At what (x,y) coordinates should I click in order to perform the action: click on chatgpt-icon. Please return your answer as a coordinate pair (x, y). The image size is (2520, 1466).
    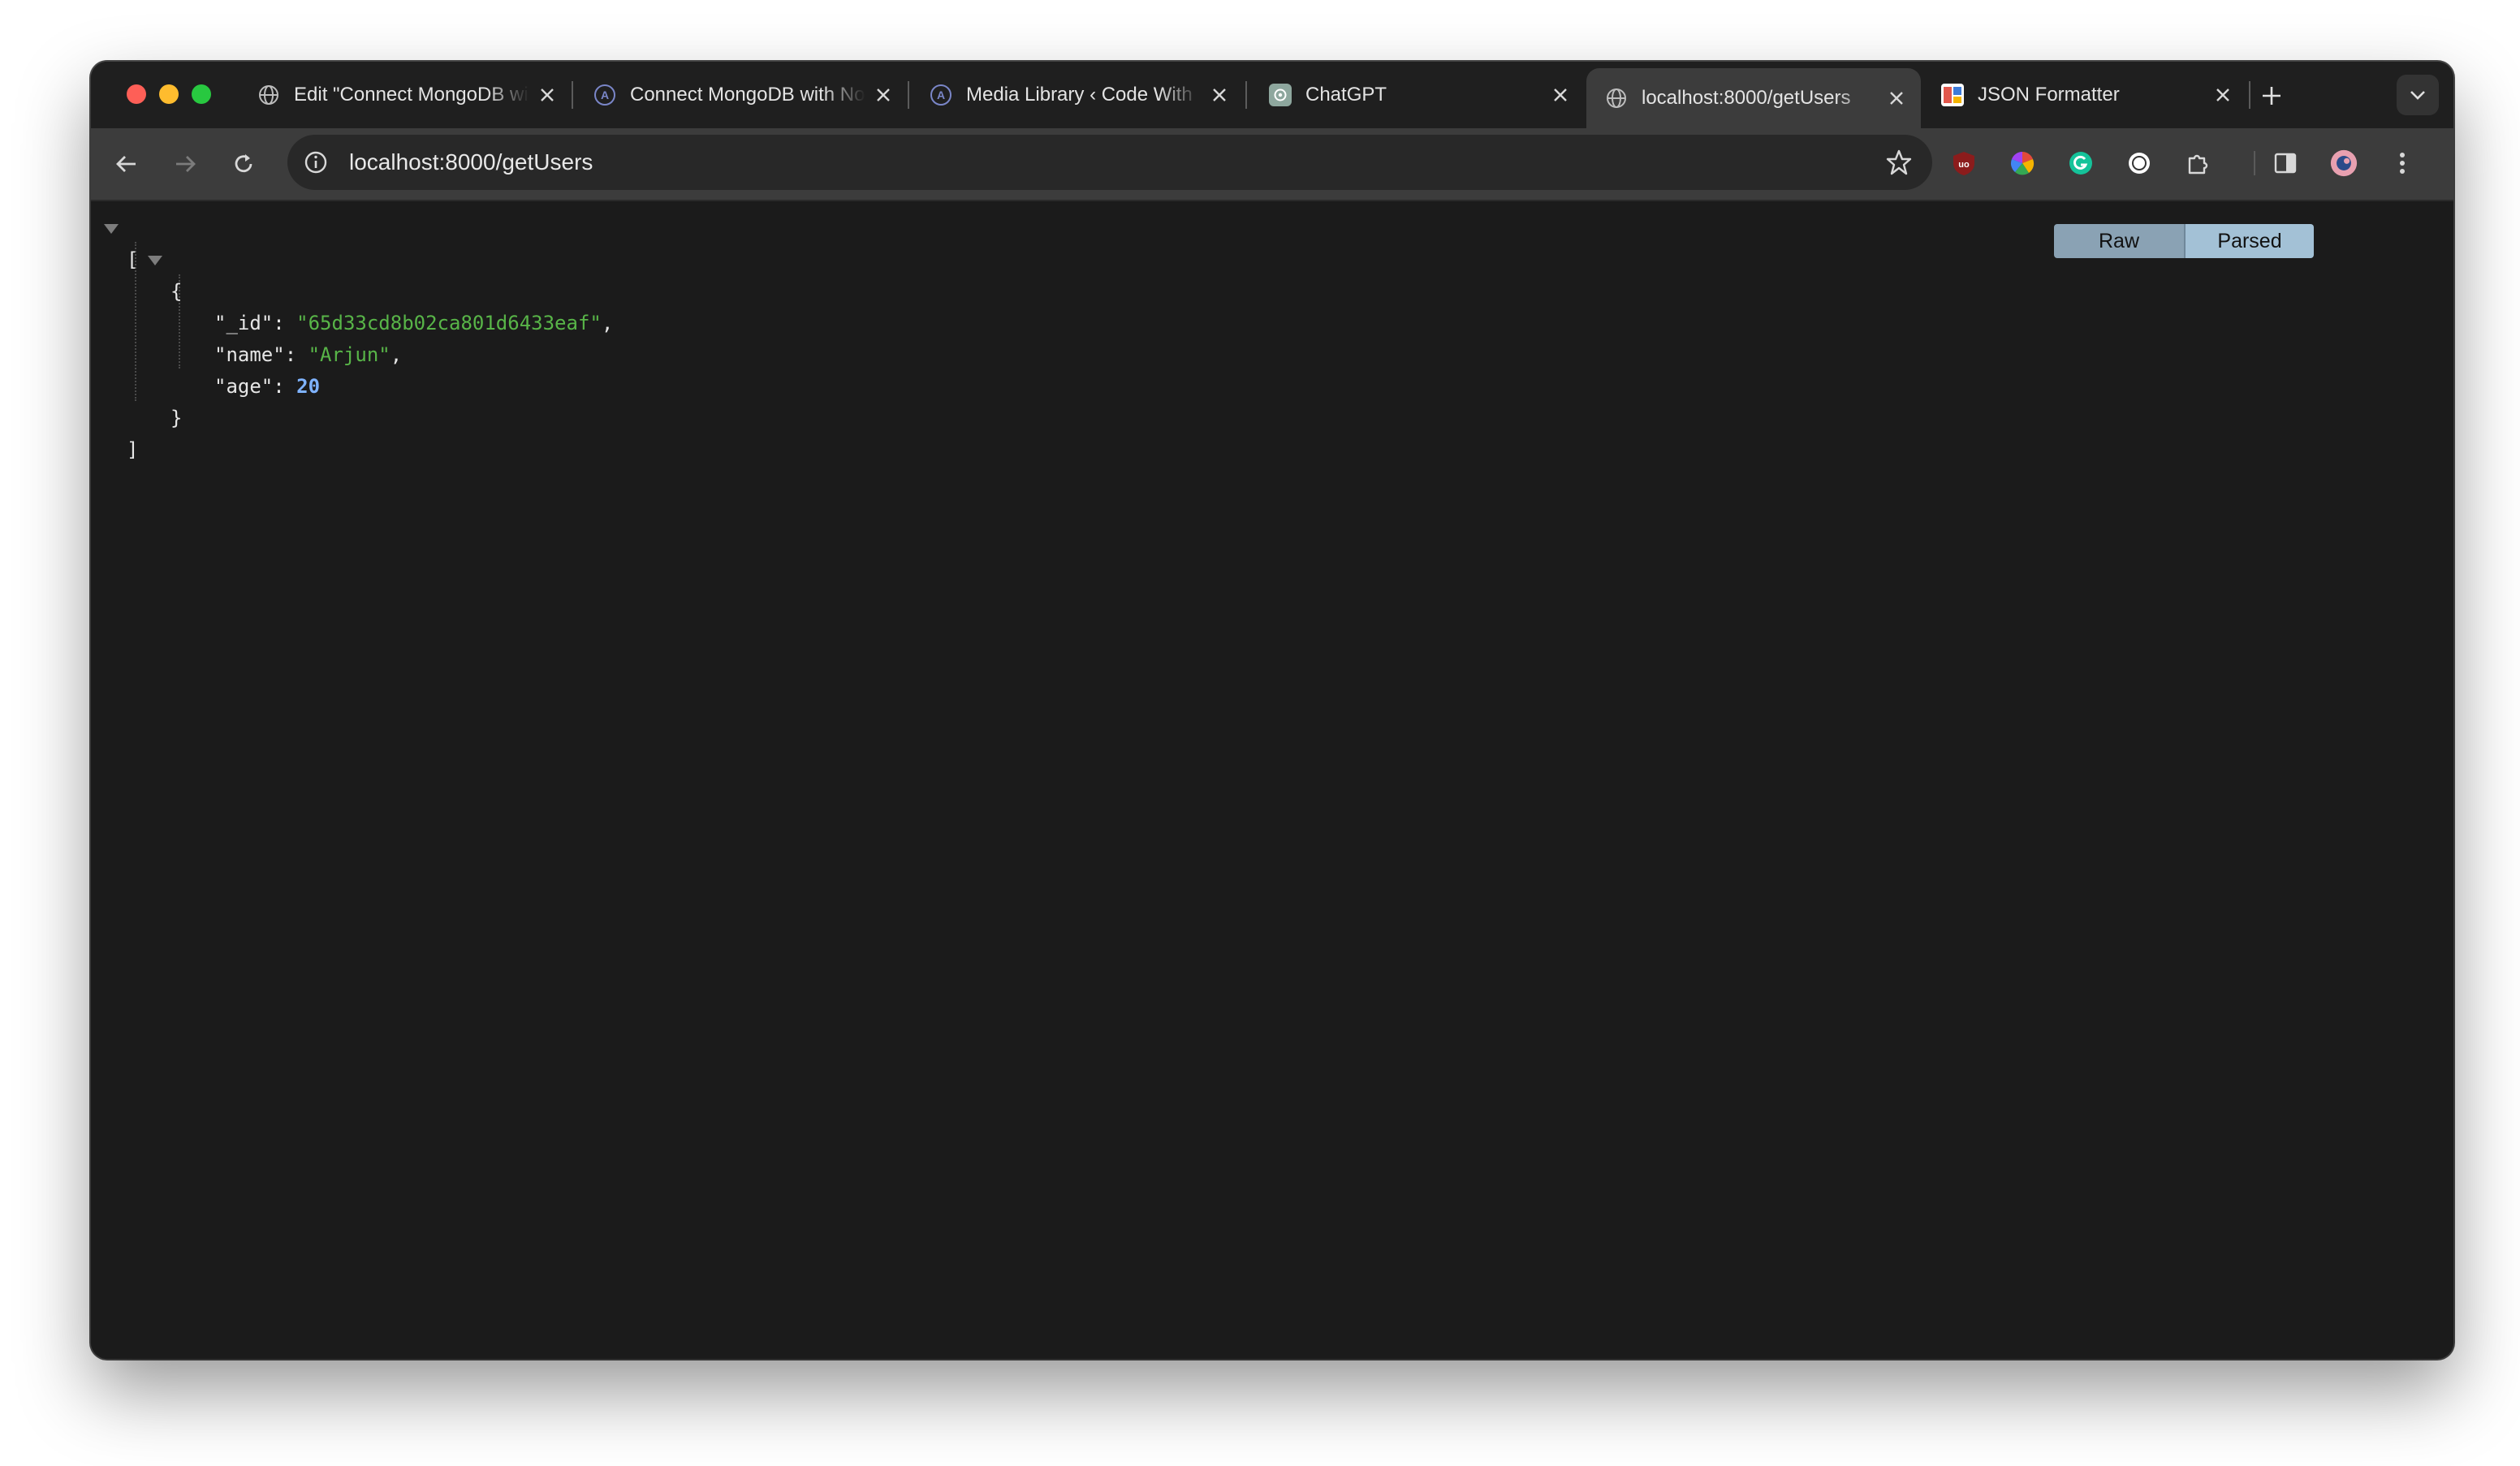
    Looking at the image, I should click on (1280, 95).